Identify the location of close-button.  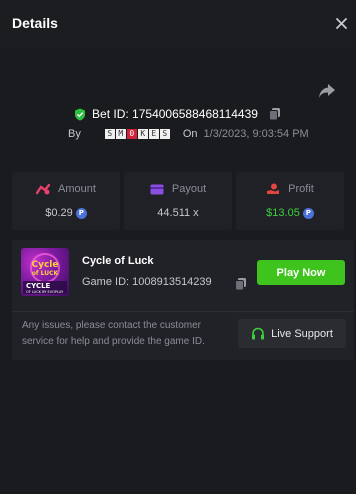
(341, 23).